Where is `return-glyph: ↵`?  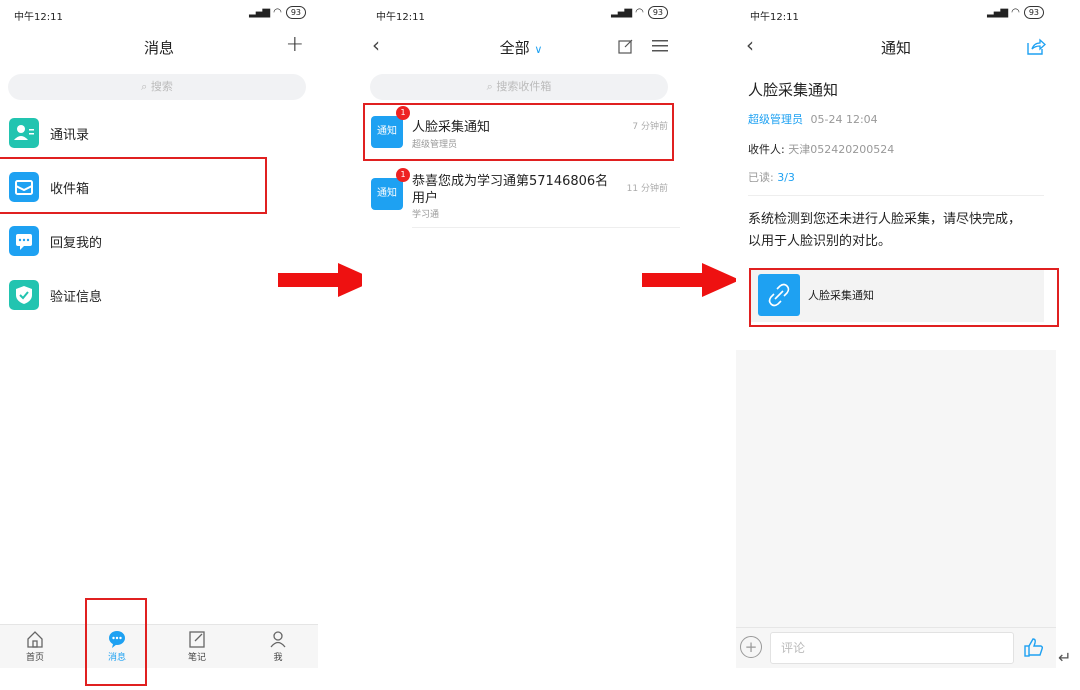
return-glyph: ↵ is located at coordinates (1065, 657).